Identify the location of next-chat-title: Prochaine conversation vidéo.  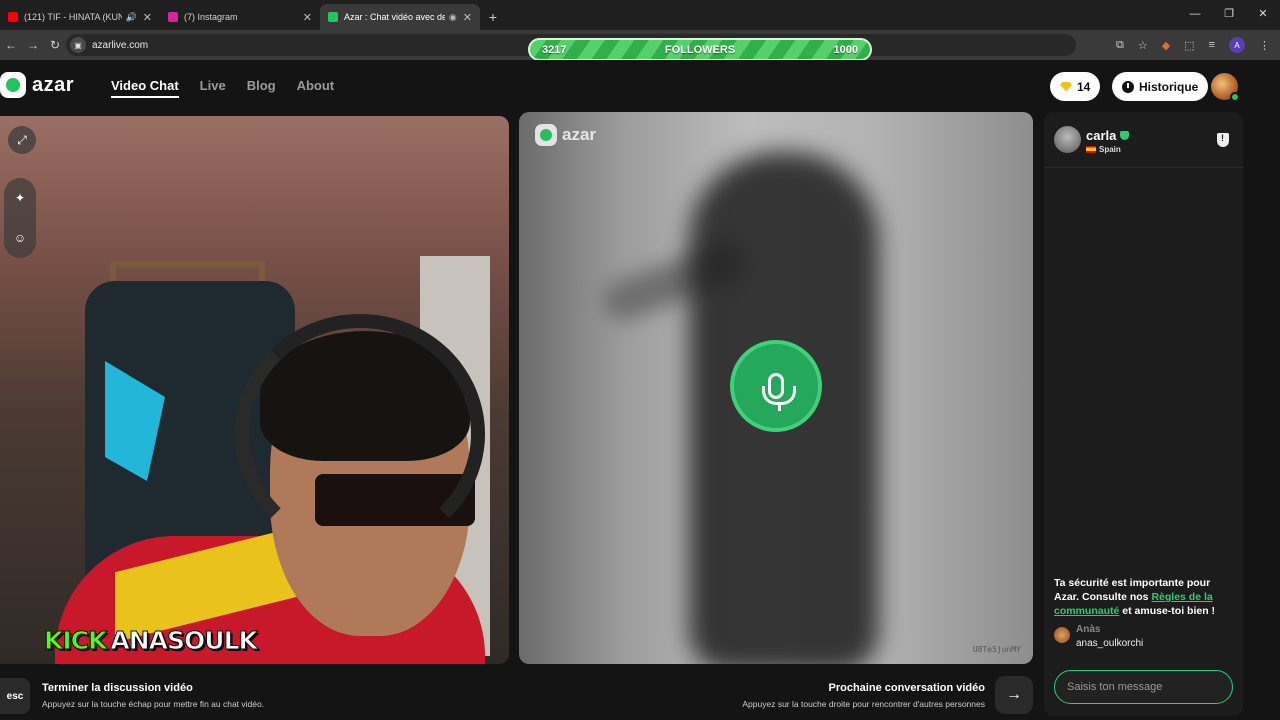
(907, 688).